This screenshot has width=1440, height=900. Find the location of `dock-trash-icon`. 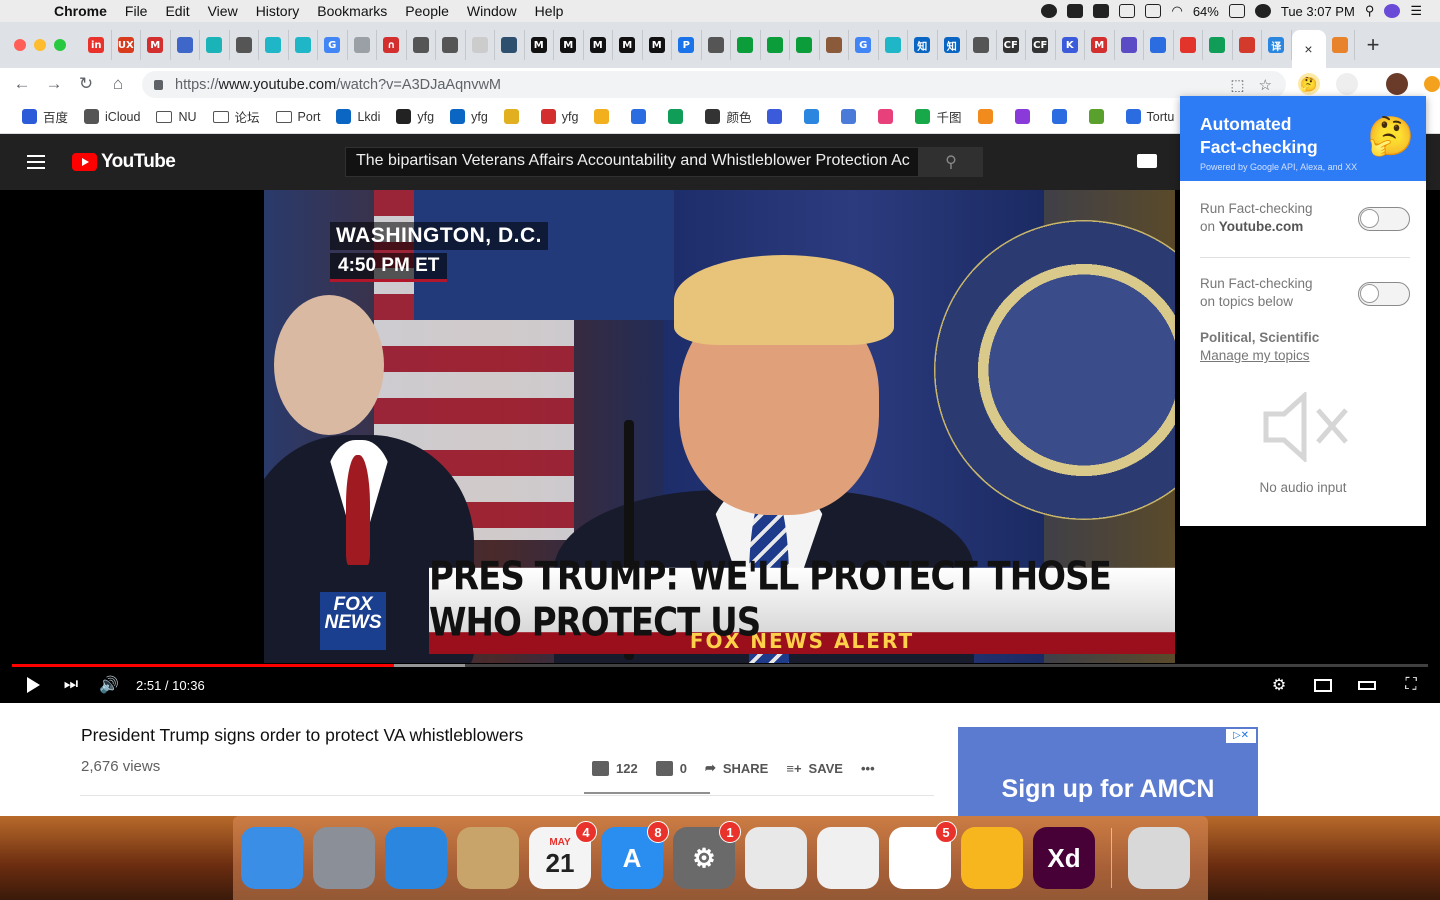

dock-trash-icon is located at coordinates (1159, 858).